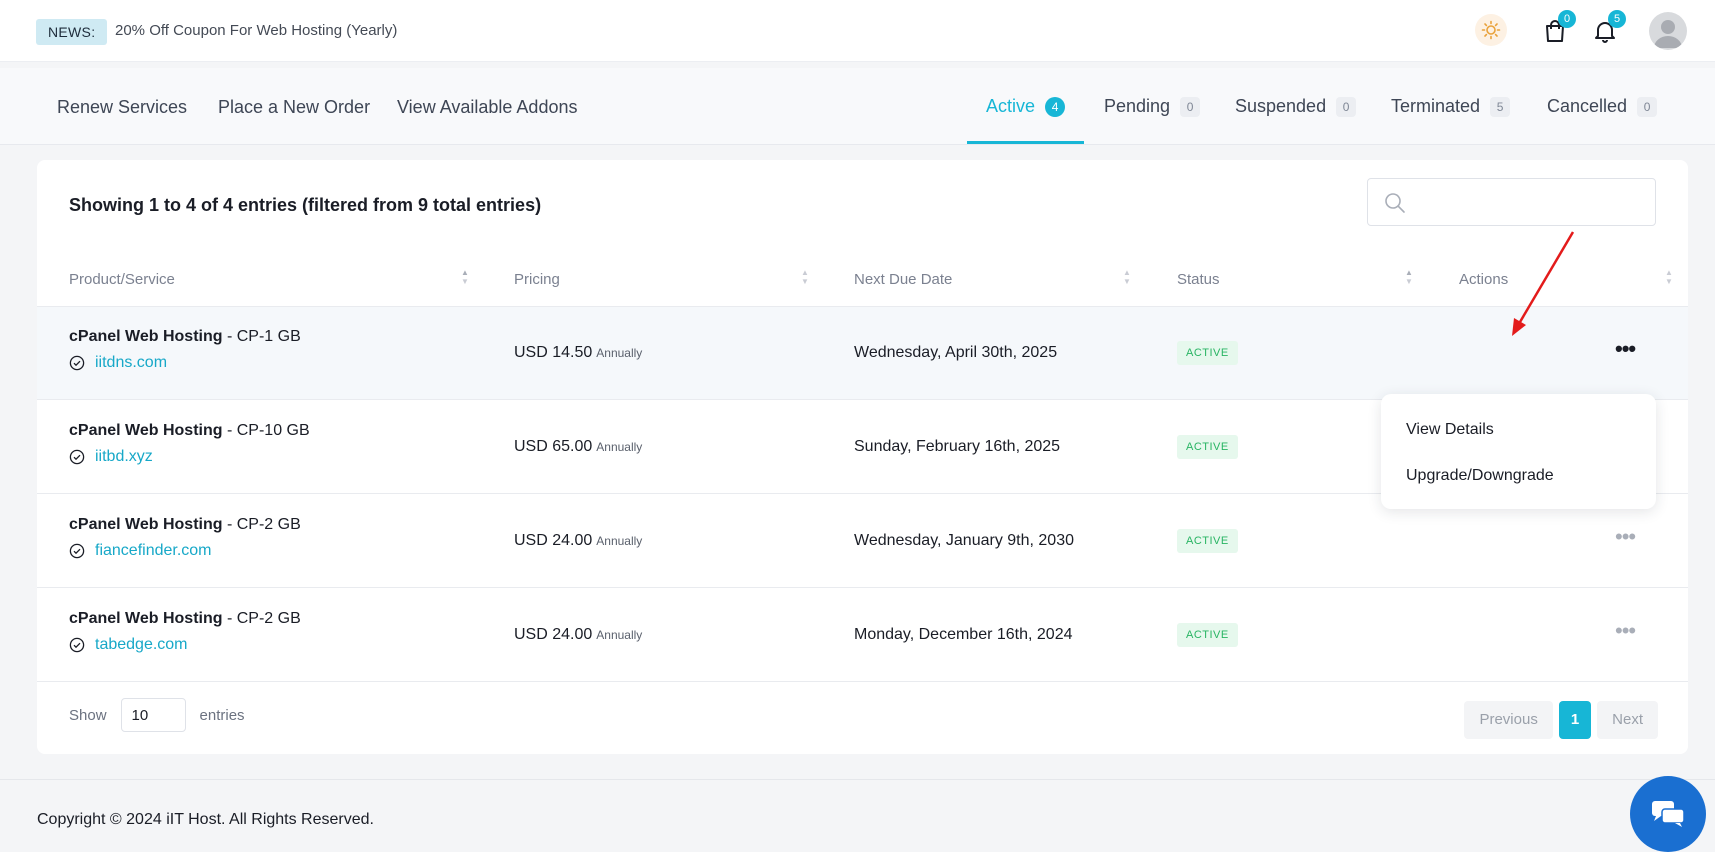  I want to click on tab-label: Pending, so click(1137, 106).